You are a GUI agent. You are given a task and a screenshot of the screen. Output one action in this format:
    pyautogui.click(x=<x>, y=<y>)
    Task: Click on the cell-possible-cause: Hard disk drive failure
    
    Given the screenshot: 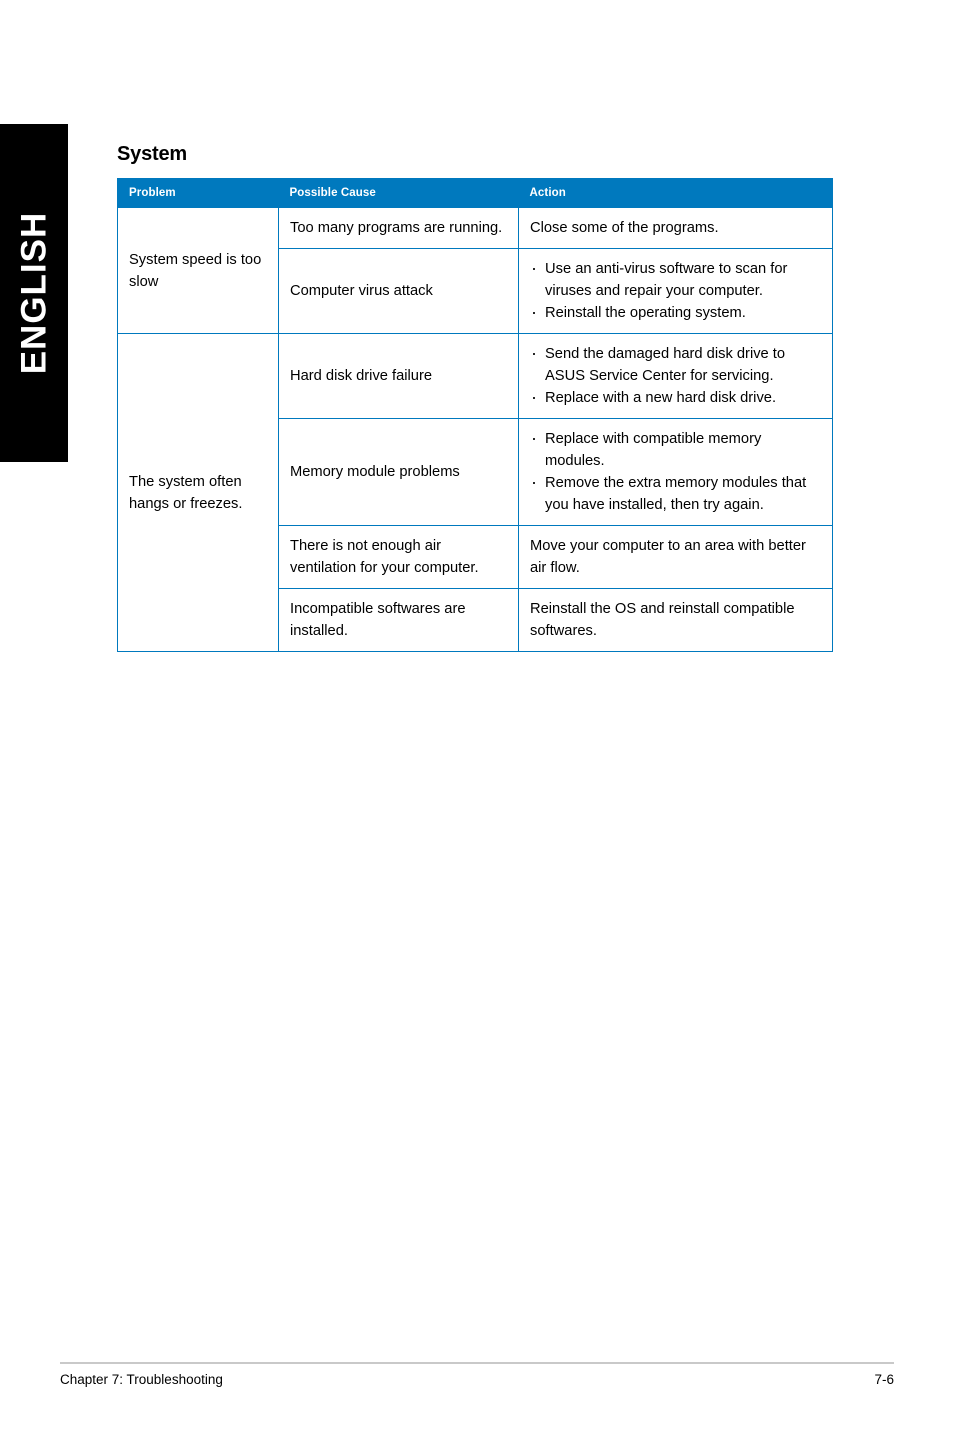 What is the action you would take?
    pyautogui.click(x=398, y=376)
    